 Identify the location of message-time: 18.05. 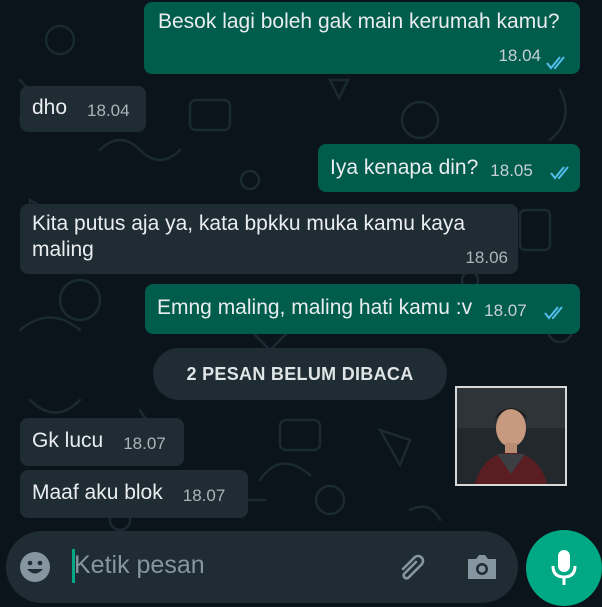
(511, 170).